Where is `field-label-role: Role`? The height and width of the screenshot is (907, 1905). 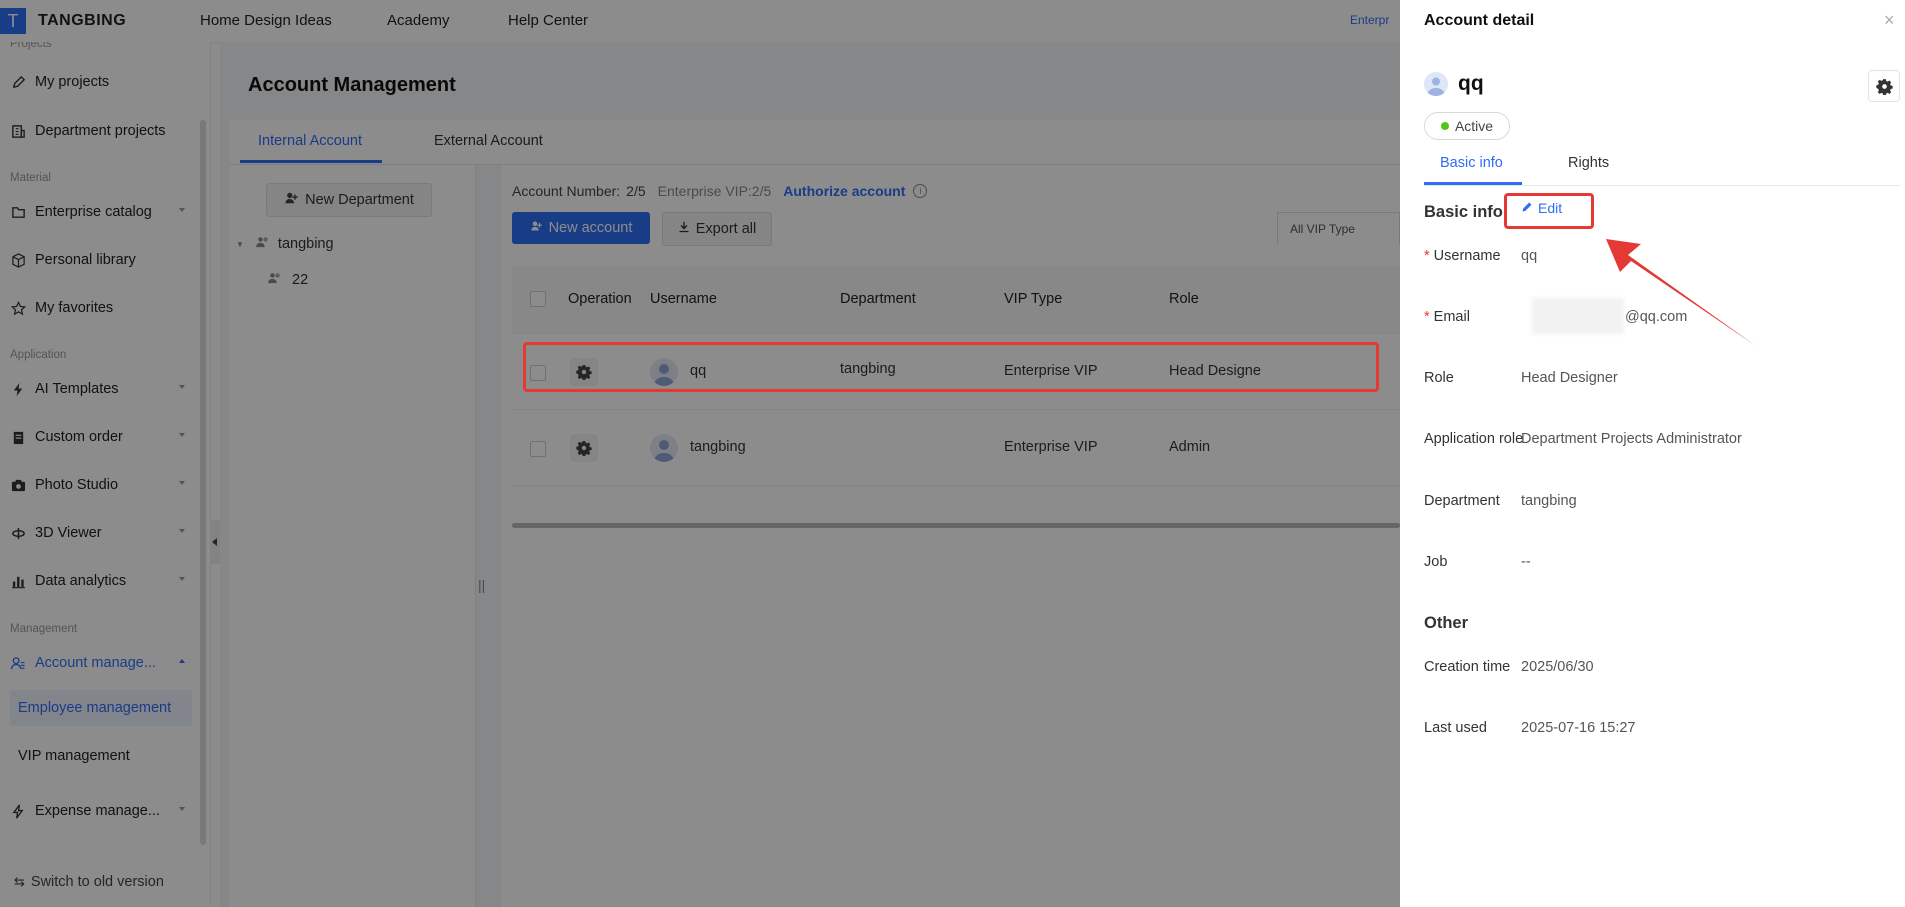
field-label-role: Role is located at coordinates (1439, 378).